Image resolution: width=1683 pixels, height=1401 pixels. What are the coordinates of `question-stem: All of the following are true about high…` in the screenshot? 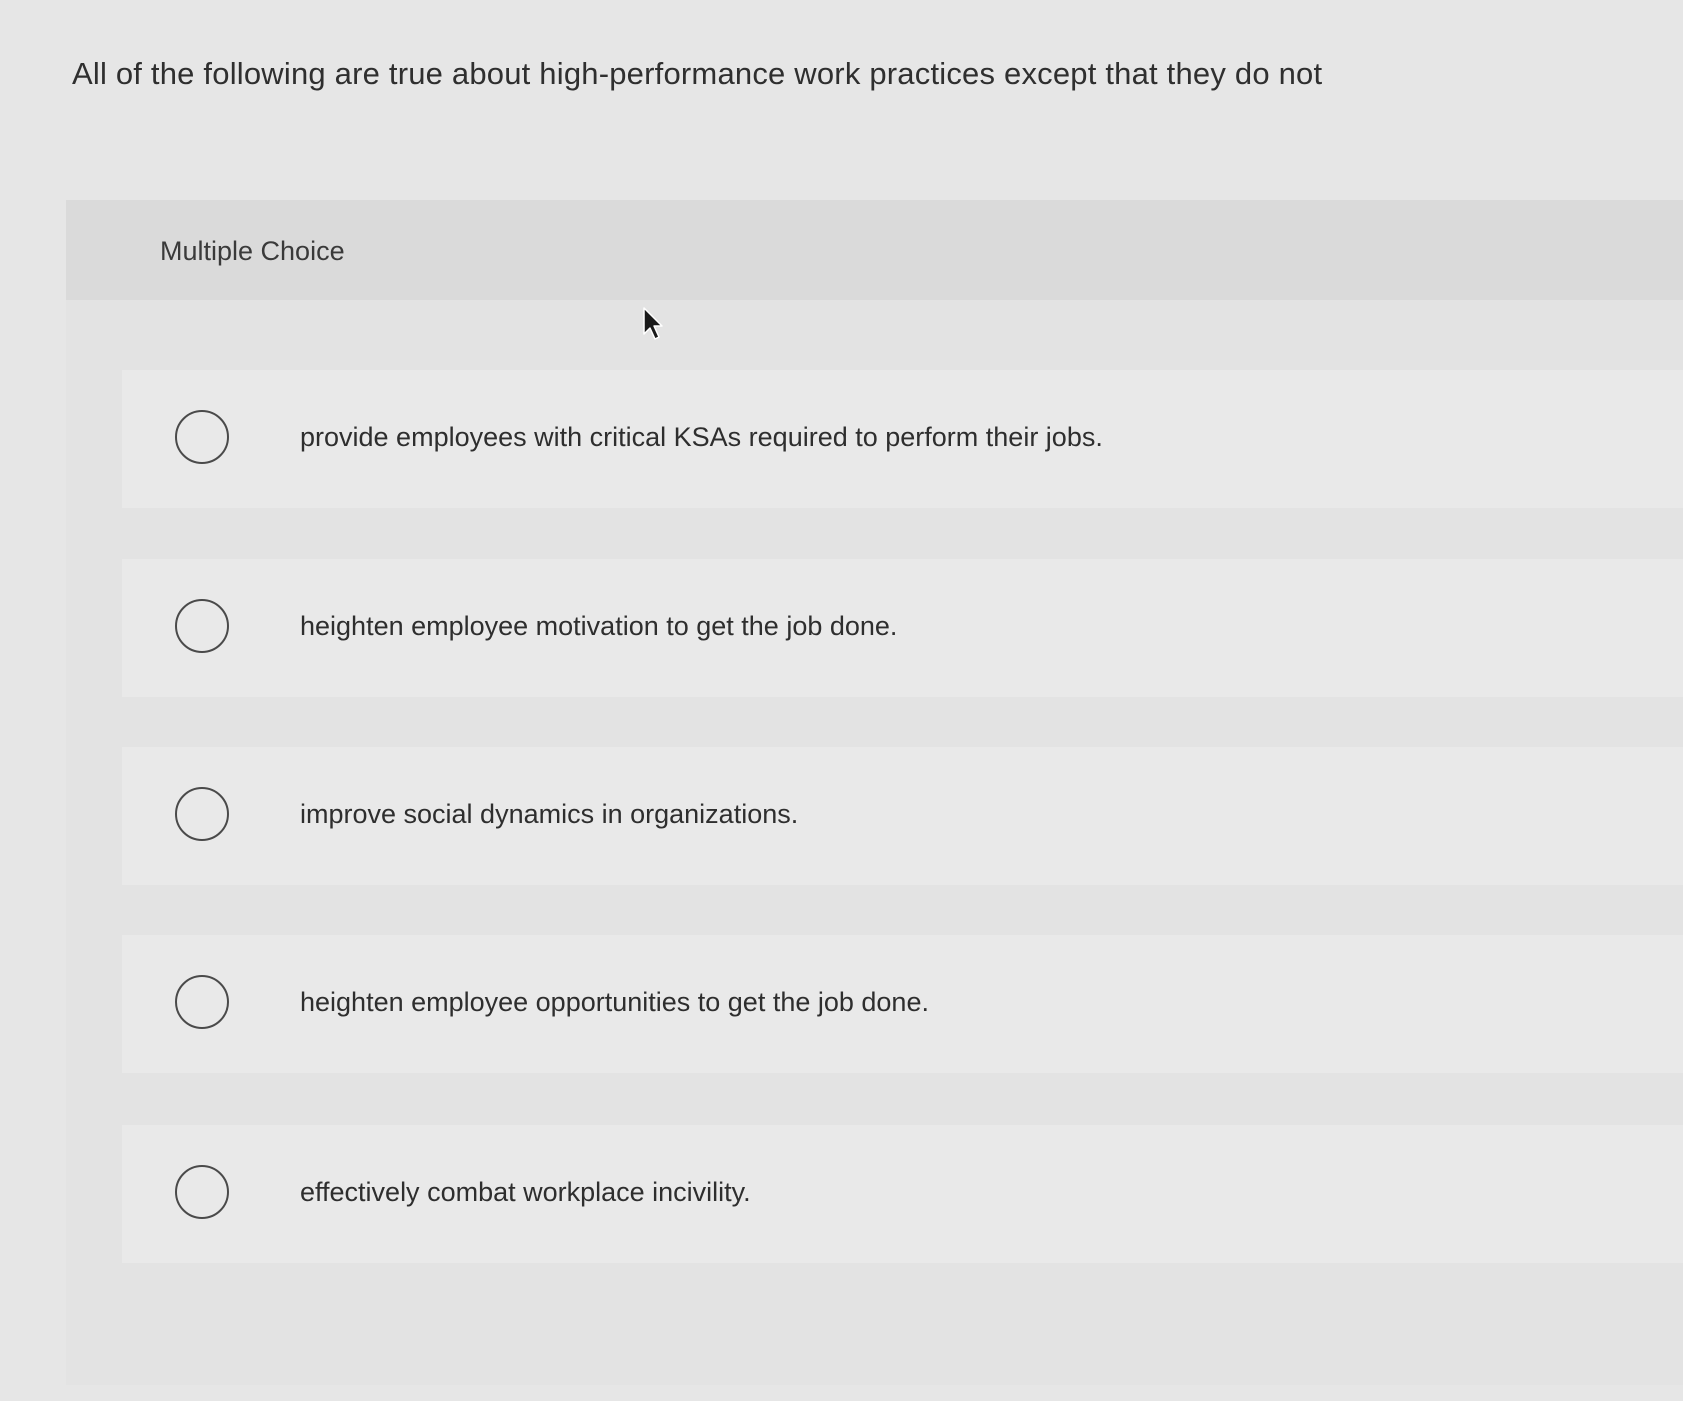 It's located at (697, 73).